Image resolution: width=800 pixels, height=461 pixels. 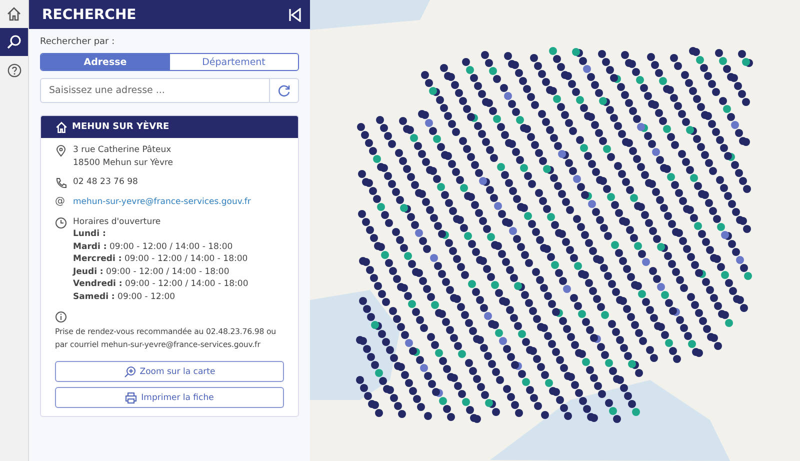 I want to click on address-line: 3 rue Catherine Pâteux, so click(x=122, y=150).